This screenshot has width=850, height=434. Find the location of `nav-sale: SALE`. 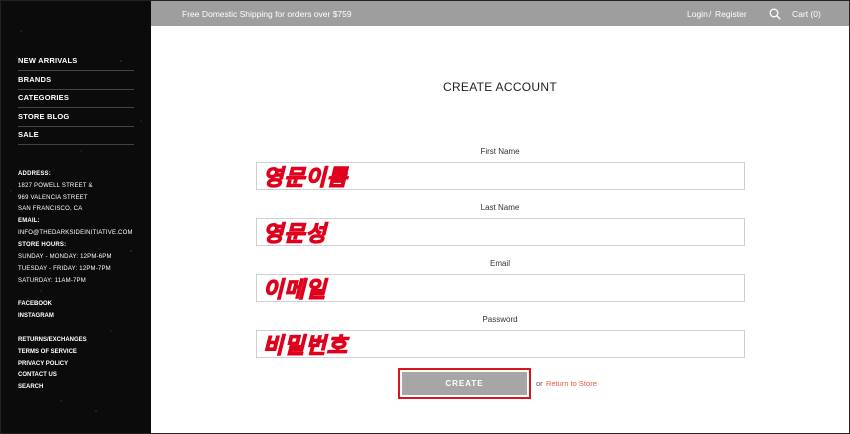

nav-sale: SALE is located at coordinates (76, 135).